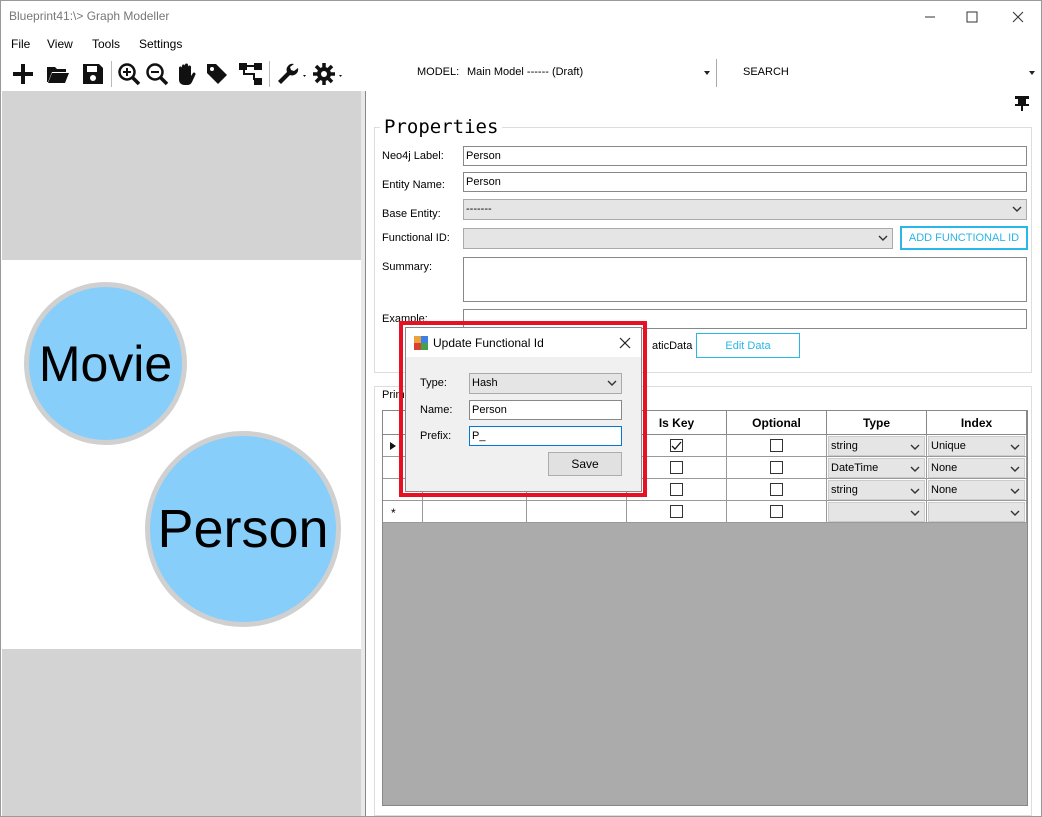 The width and height of the screenshot is (1042, 817). Describe the element at coordinates (23, 74) in the screenshot. I see `new-button` at that location.